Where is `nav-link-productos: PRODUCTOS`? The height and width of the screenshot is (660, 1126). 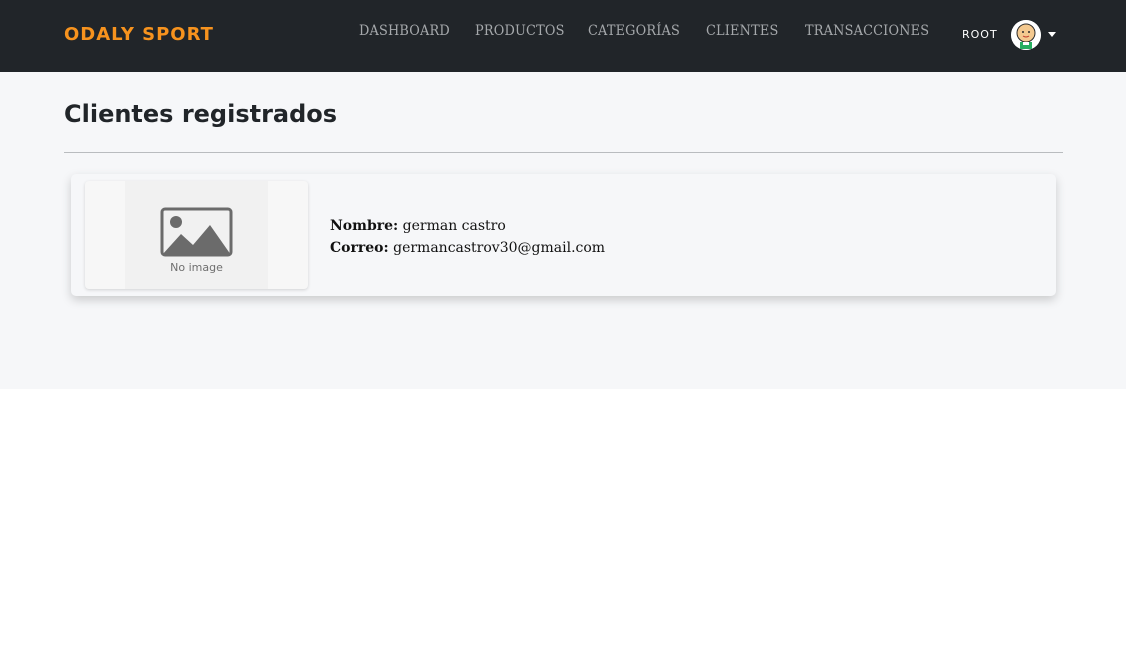
nav-link-productos: PRODUCTOS is located at coordinates (520, 31).